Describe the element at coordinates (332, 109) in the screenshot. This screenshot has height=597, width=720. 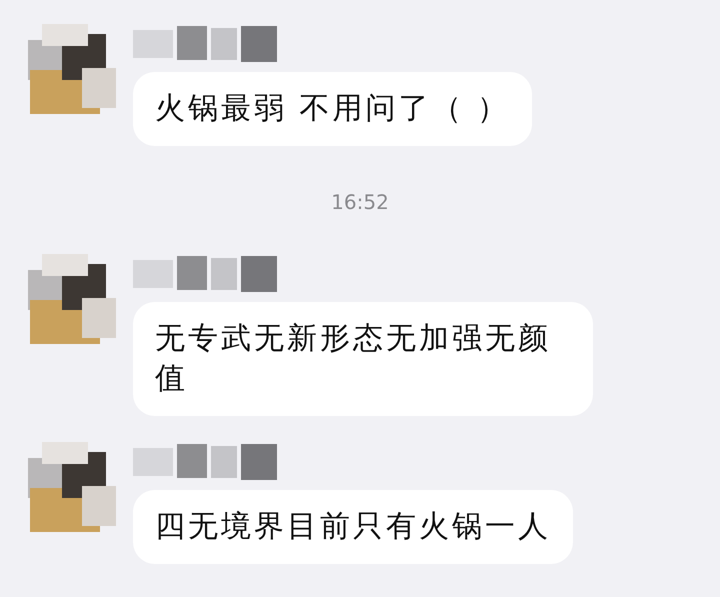
I see `message-bubble: 火锅最弱 不用问了（ ）` at that location.